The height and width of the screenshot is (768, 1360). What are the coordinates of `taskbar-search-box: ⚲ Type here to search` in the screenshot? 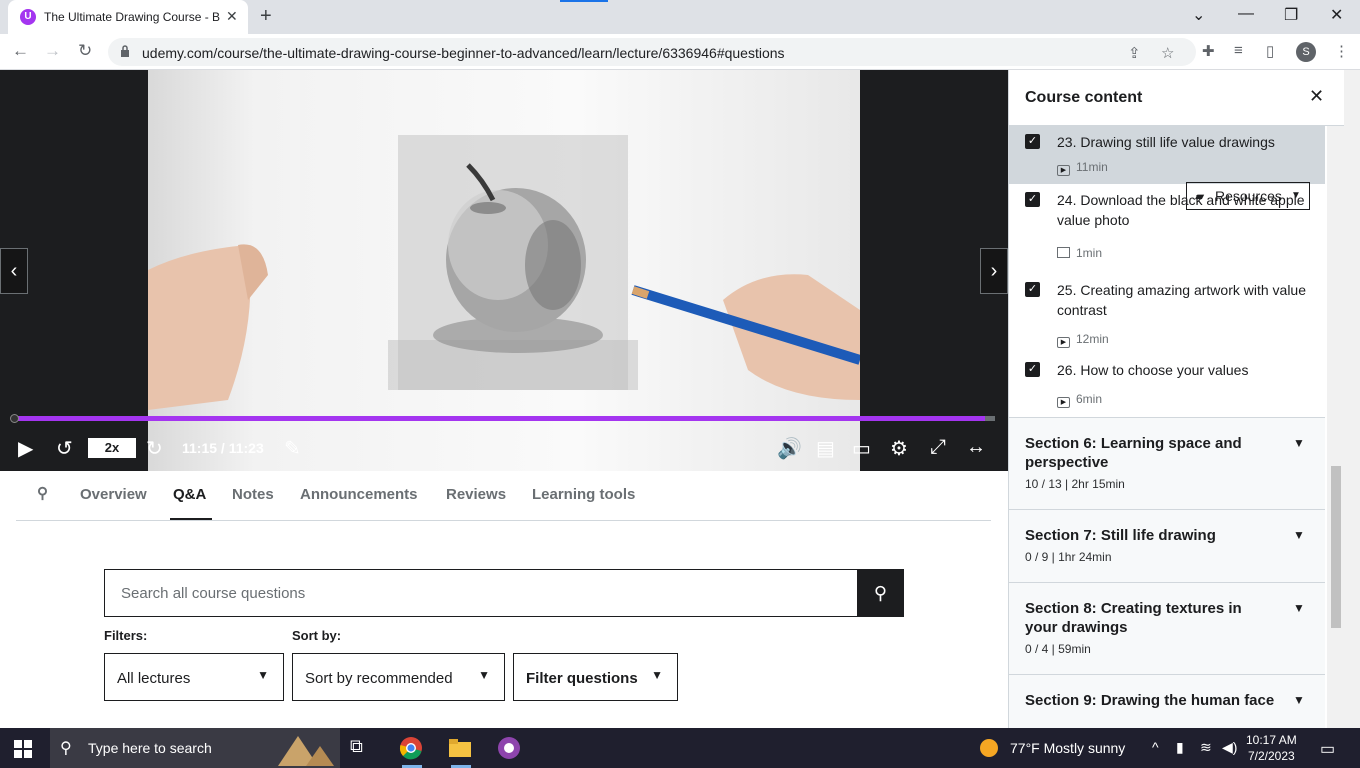 It's located at (195, 748).